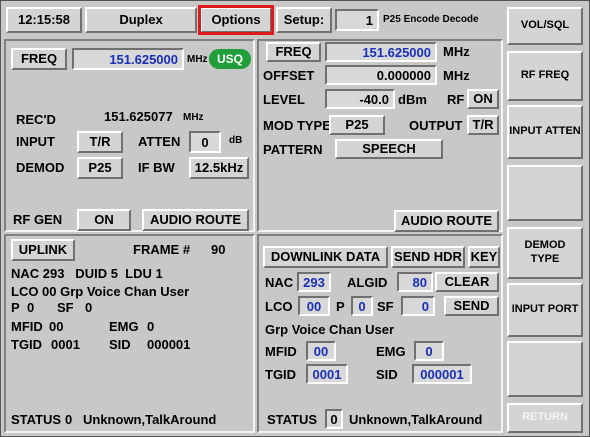 The width and height of the screenshot is (590, 437). I want to click on offset-label: OFFSET, so click(289, 75).